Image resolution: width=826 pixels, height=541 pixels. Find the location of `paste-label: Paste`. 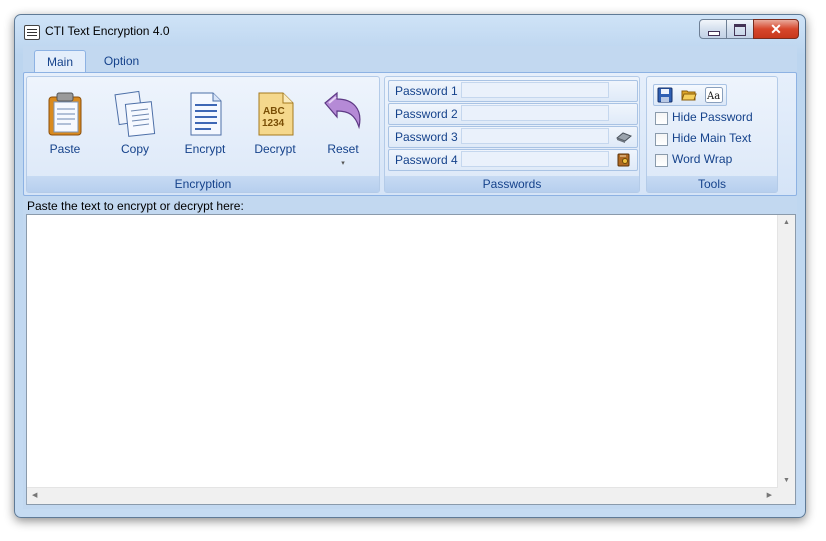

paste-label: Paste is located at coordinates (65, 149).